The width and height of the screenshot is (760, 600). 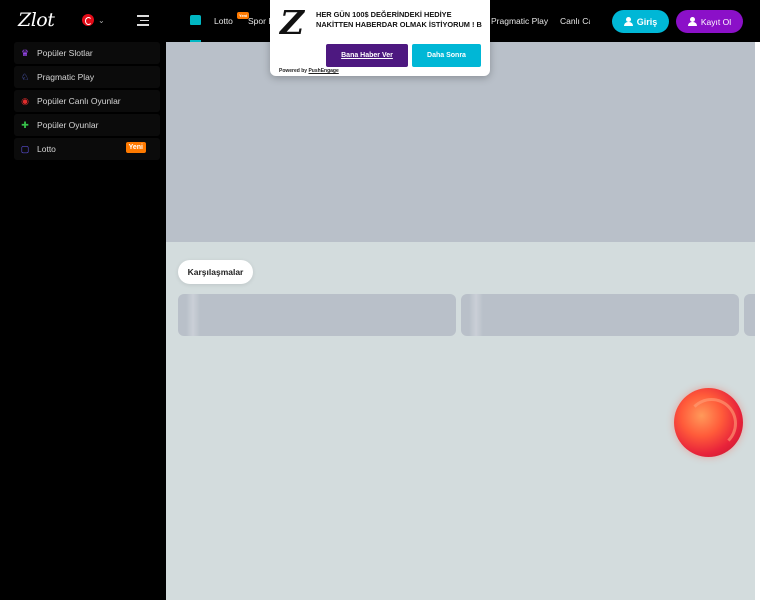 What do you see at coordinates (708, 422) in the screenshot?
I see `floating-promo-orb-icon` at bounding box center [708, 422].